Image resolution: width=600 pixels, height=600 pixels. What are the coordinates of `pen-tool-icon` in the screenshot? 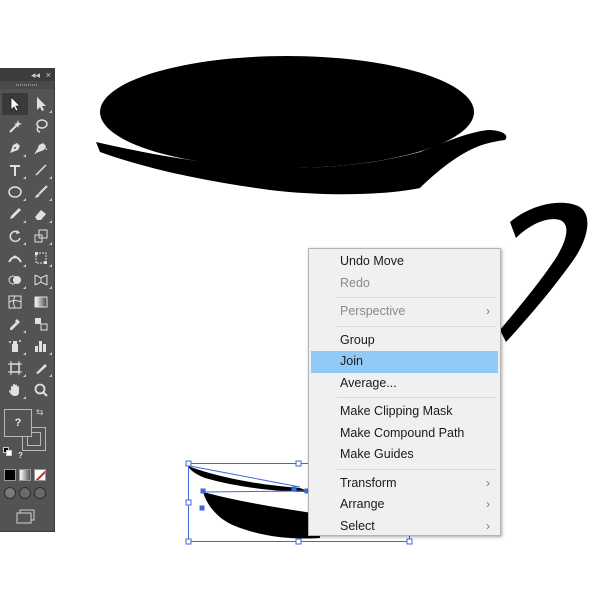 It's located at (15, 148).